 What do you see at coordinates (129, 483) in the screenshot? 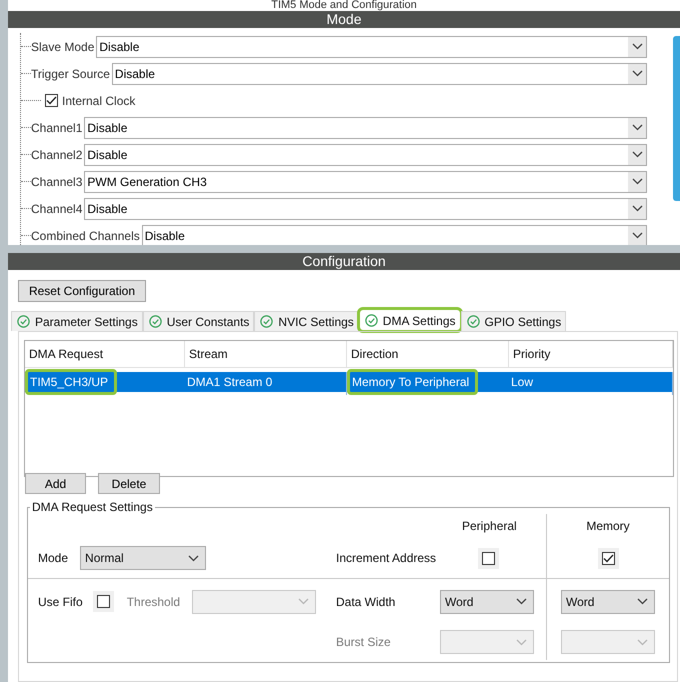
I see `table-button: Delete` at bounding box center [129, 483].